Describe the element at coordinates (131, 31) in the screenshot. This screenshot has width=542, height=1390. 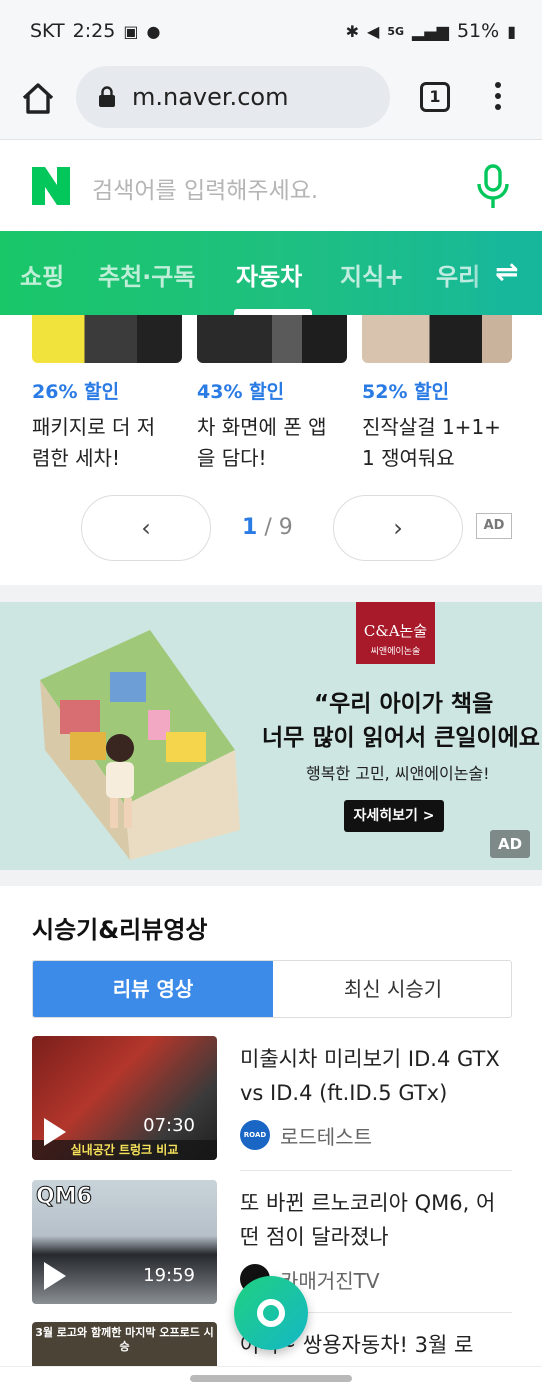
I see `gallery-icon: ▣` at that location.